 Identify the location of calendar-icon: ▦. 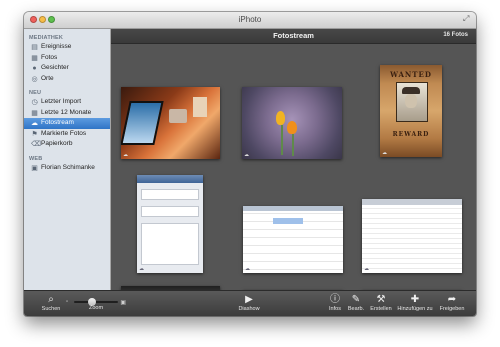
(34, 113).